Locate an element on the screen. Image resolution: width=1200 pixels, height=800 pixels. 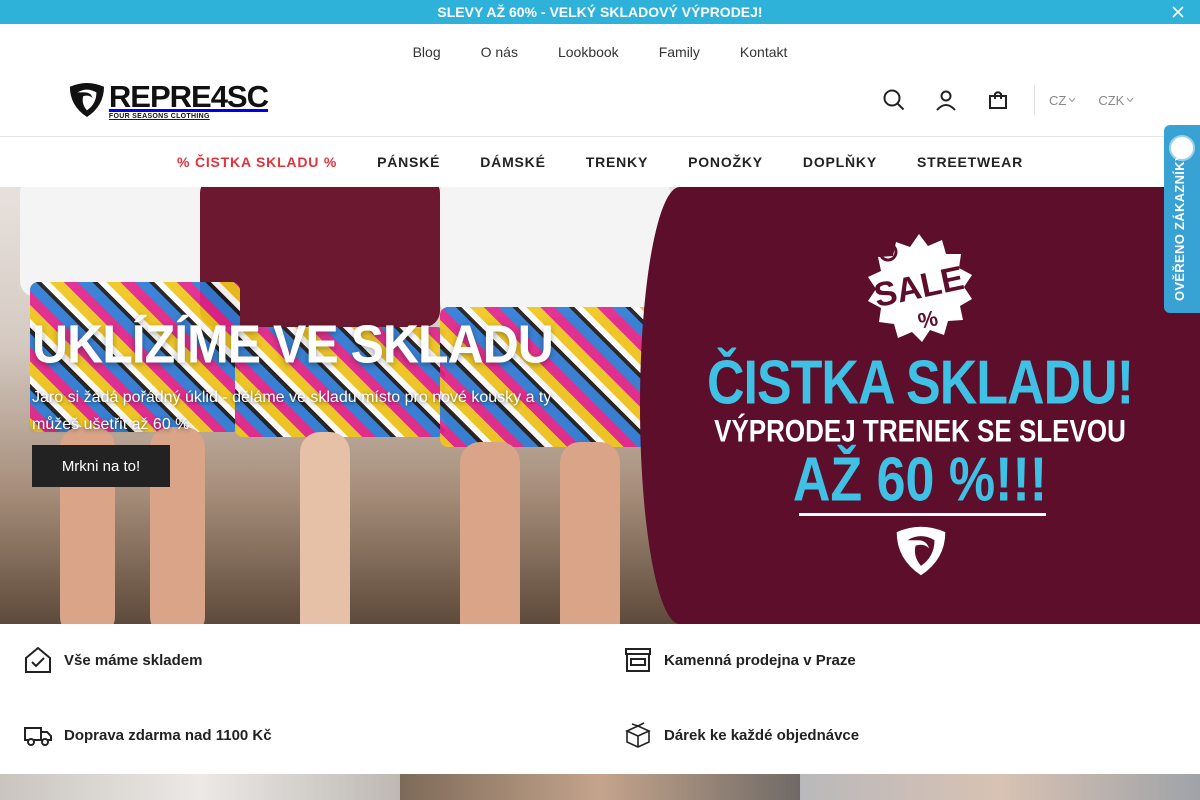
currency-select: CZK is located at coordinates (1116, 100).